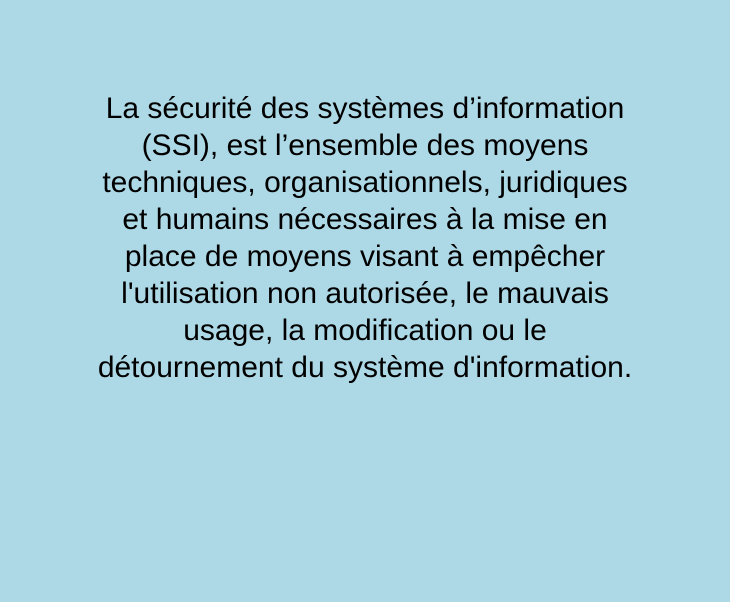 This screenshot has width=730, height=602. What do you see at coordinates (365, 145) in the screenshot?
I see `definition-line-2: (SSI), est l’ensemble des moyens` at bounding box center [365, 145].